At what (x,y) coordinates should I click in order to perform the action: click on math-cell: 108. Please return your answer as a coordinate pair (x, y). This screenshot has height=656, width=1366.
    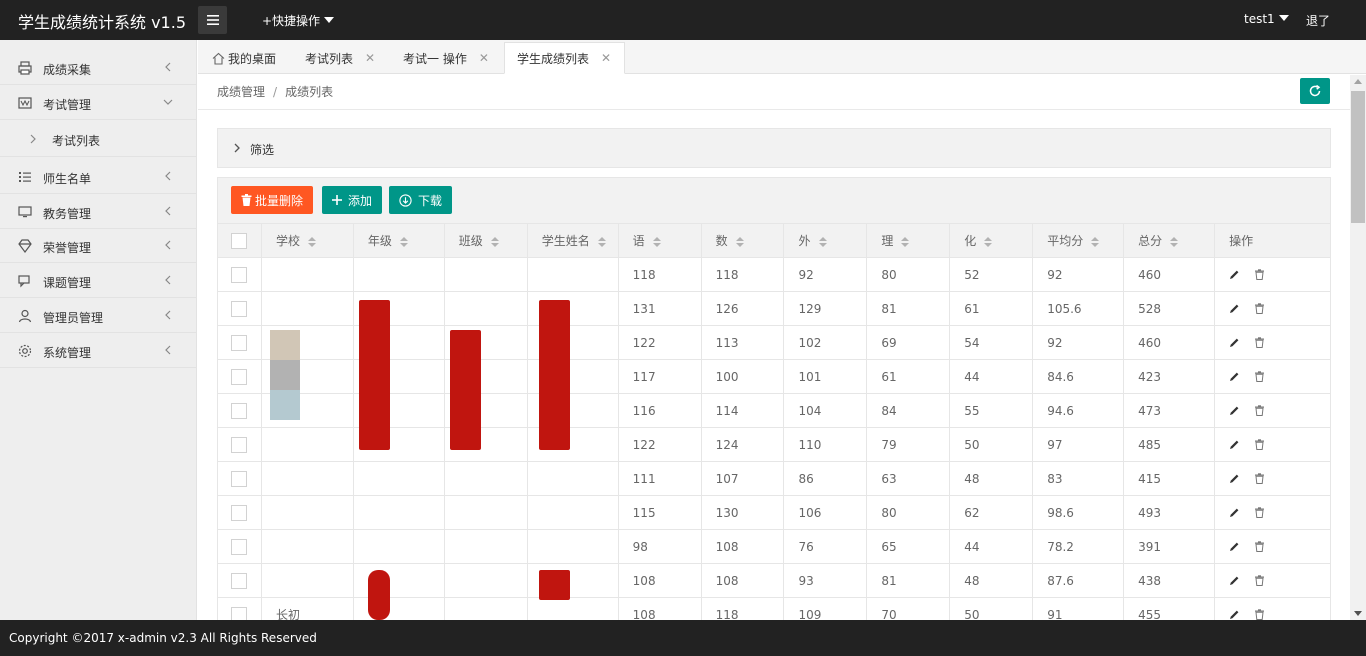
    Looking at the image, I should click on (742, 546).